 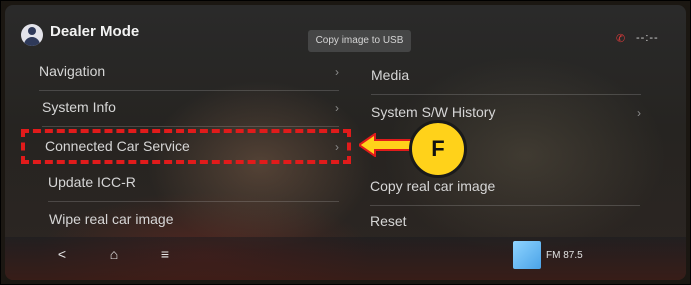 What do you see at coordinates (62, 254) in the screenshot?
I see `back-icon: <` at bounding box center [62, 254].